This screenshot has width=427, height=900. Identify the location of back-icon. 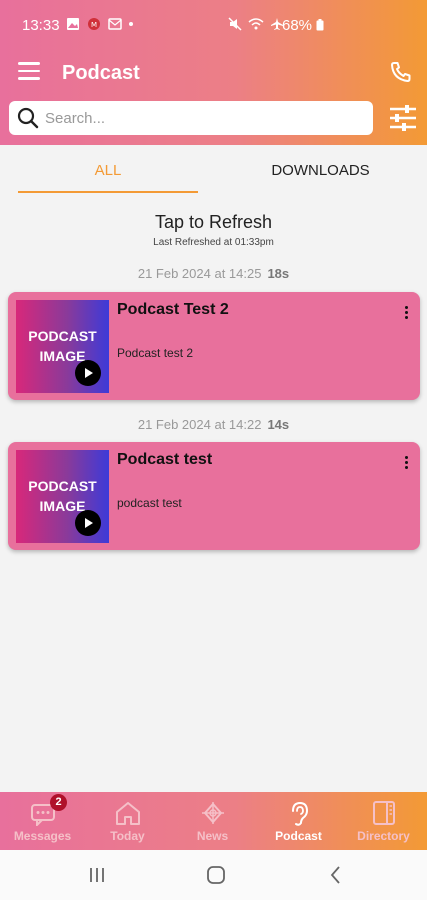
(336, 875).